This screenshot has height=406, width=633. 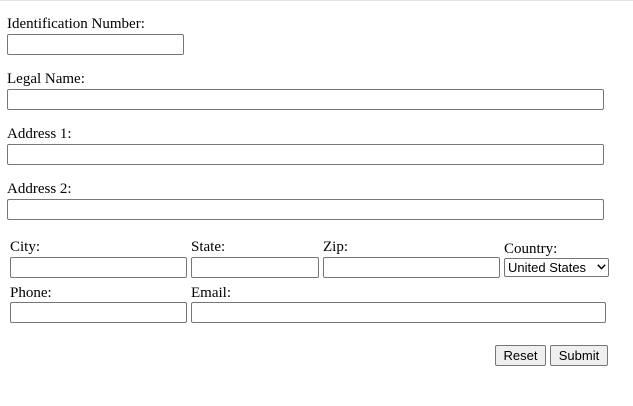 I want to click on country-select: United States, so click(x=556, y=267).